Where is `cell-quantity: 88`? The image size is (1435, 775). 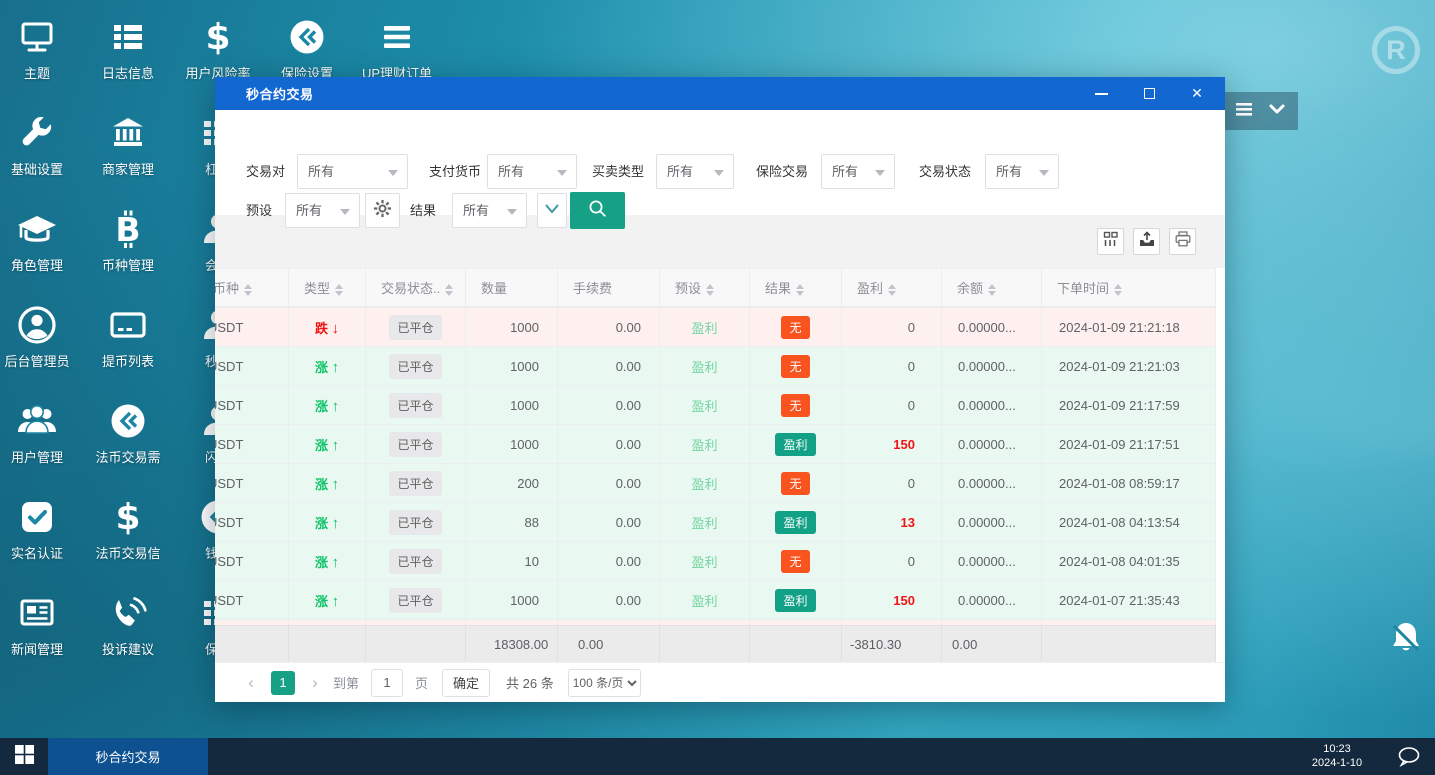 cell-quantity: 88 is located at coordinates (511, 522).